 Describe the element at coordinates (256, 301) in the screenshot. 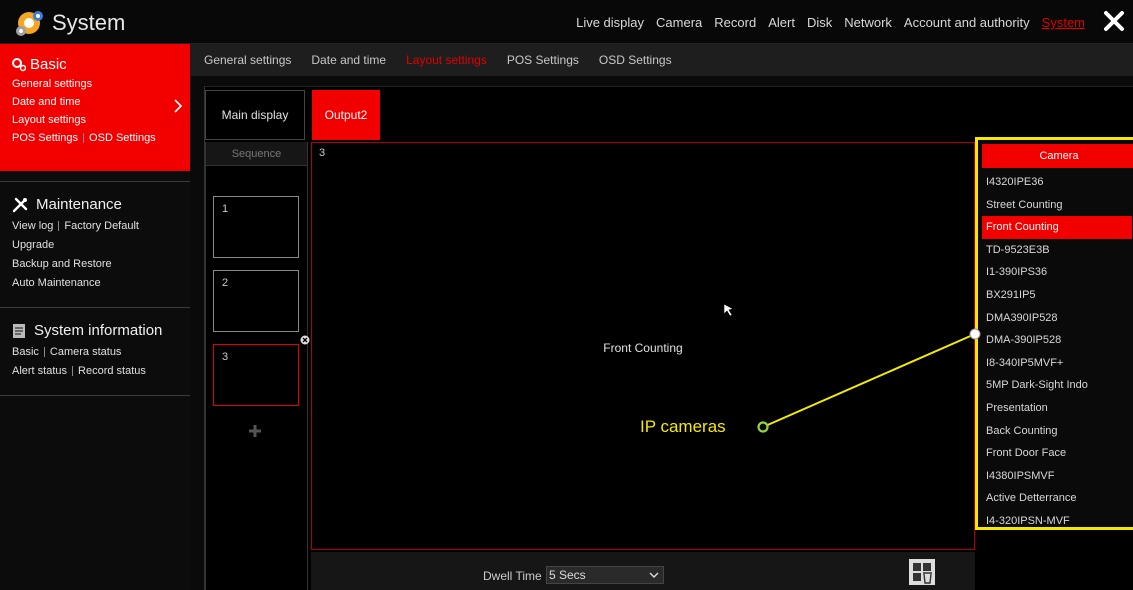

I see `sequence-item: 2` at that location.